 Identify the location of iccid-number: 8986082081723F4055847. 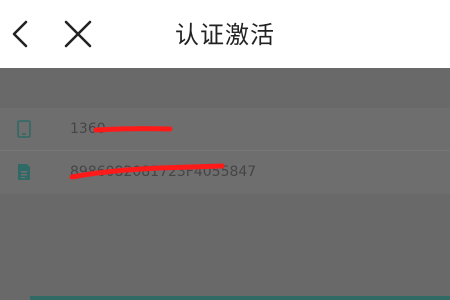
(163, 172).